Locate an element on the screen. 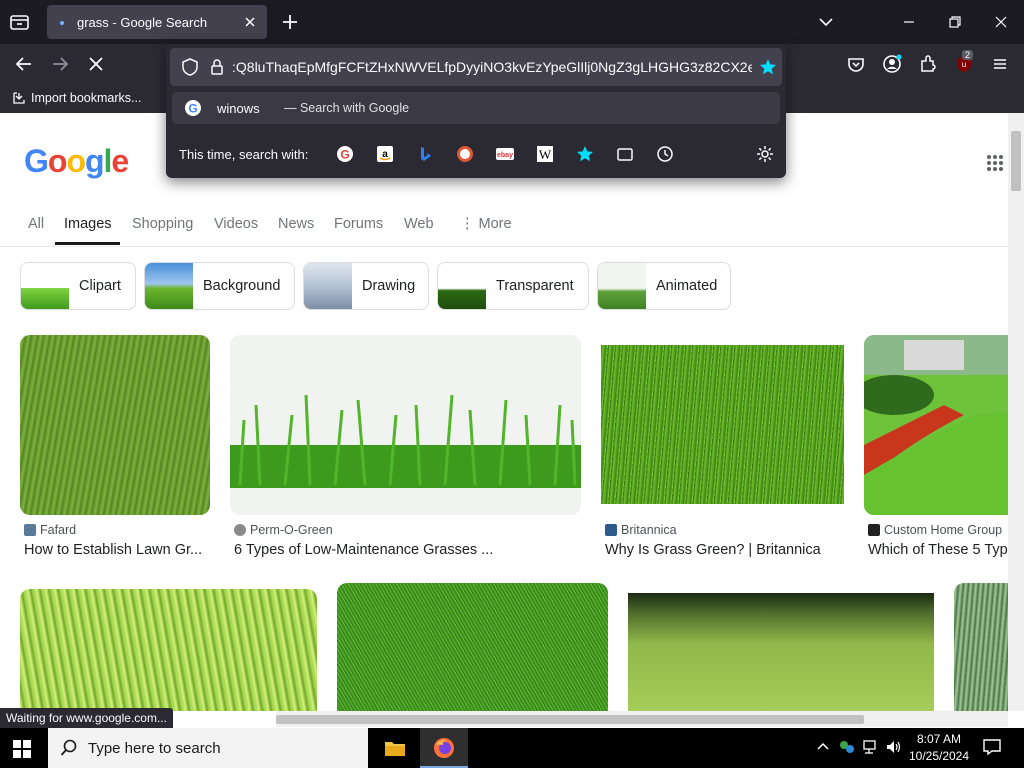  google-g-icon: G is located at coordinates (193, 108).